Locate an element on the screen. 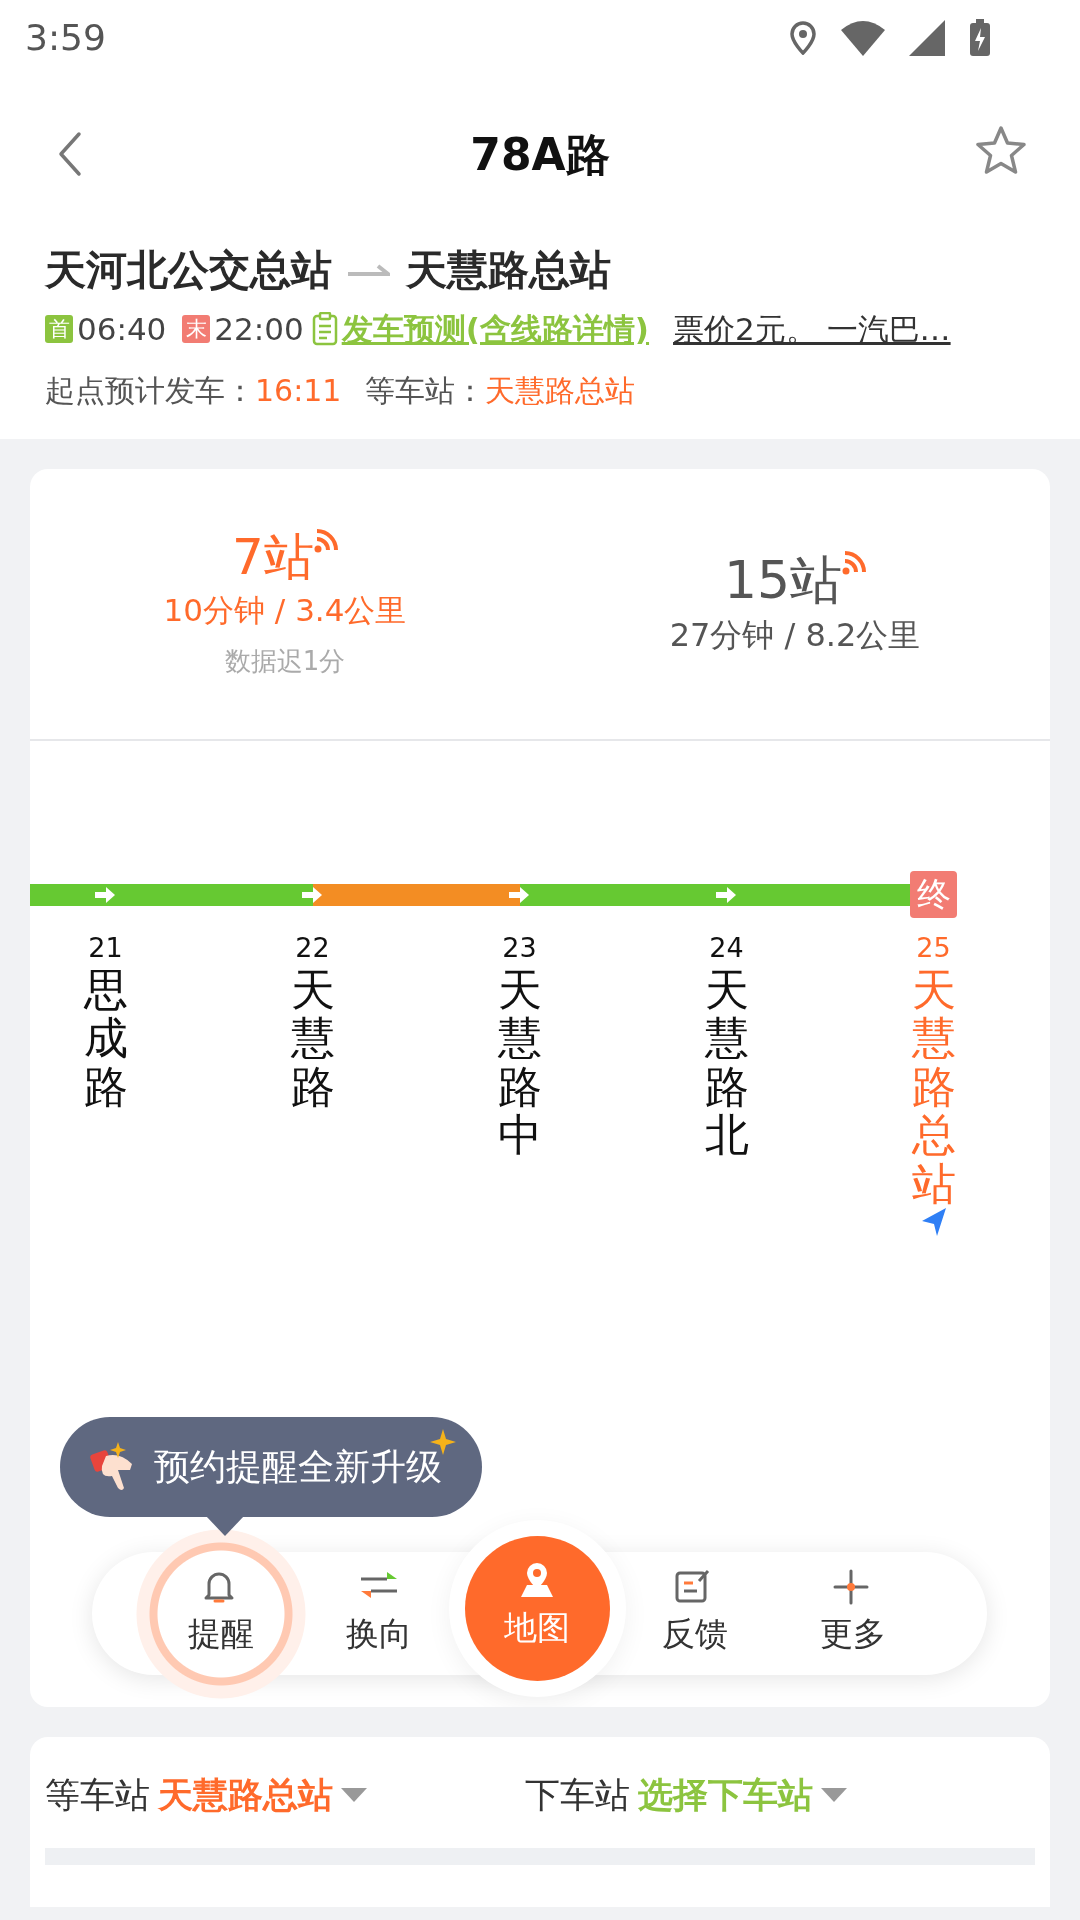 The width and height of the screenshot is (1080, 1920). signal-icon is located at coordinates (927, 37).